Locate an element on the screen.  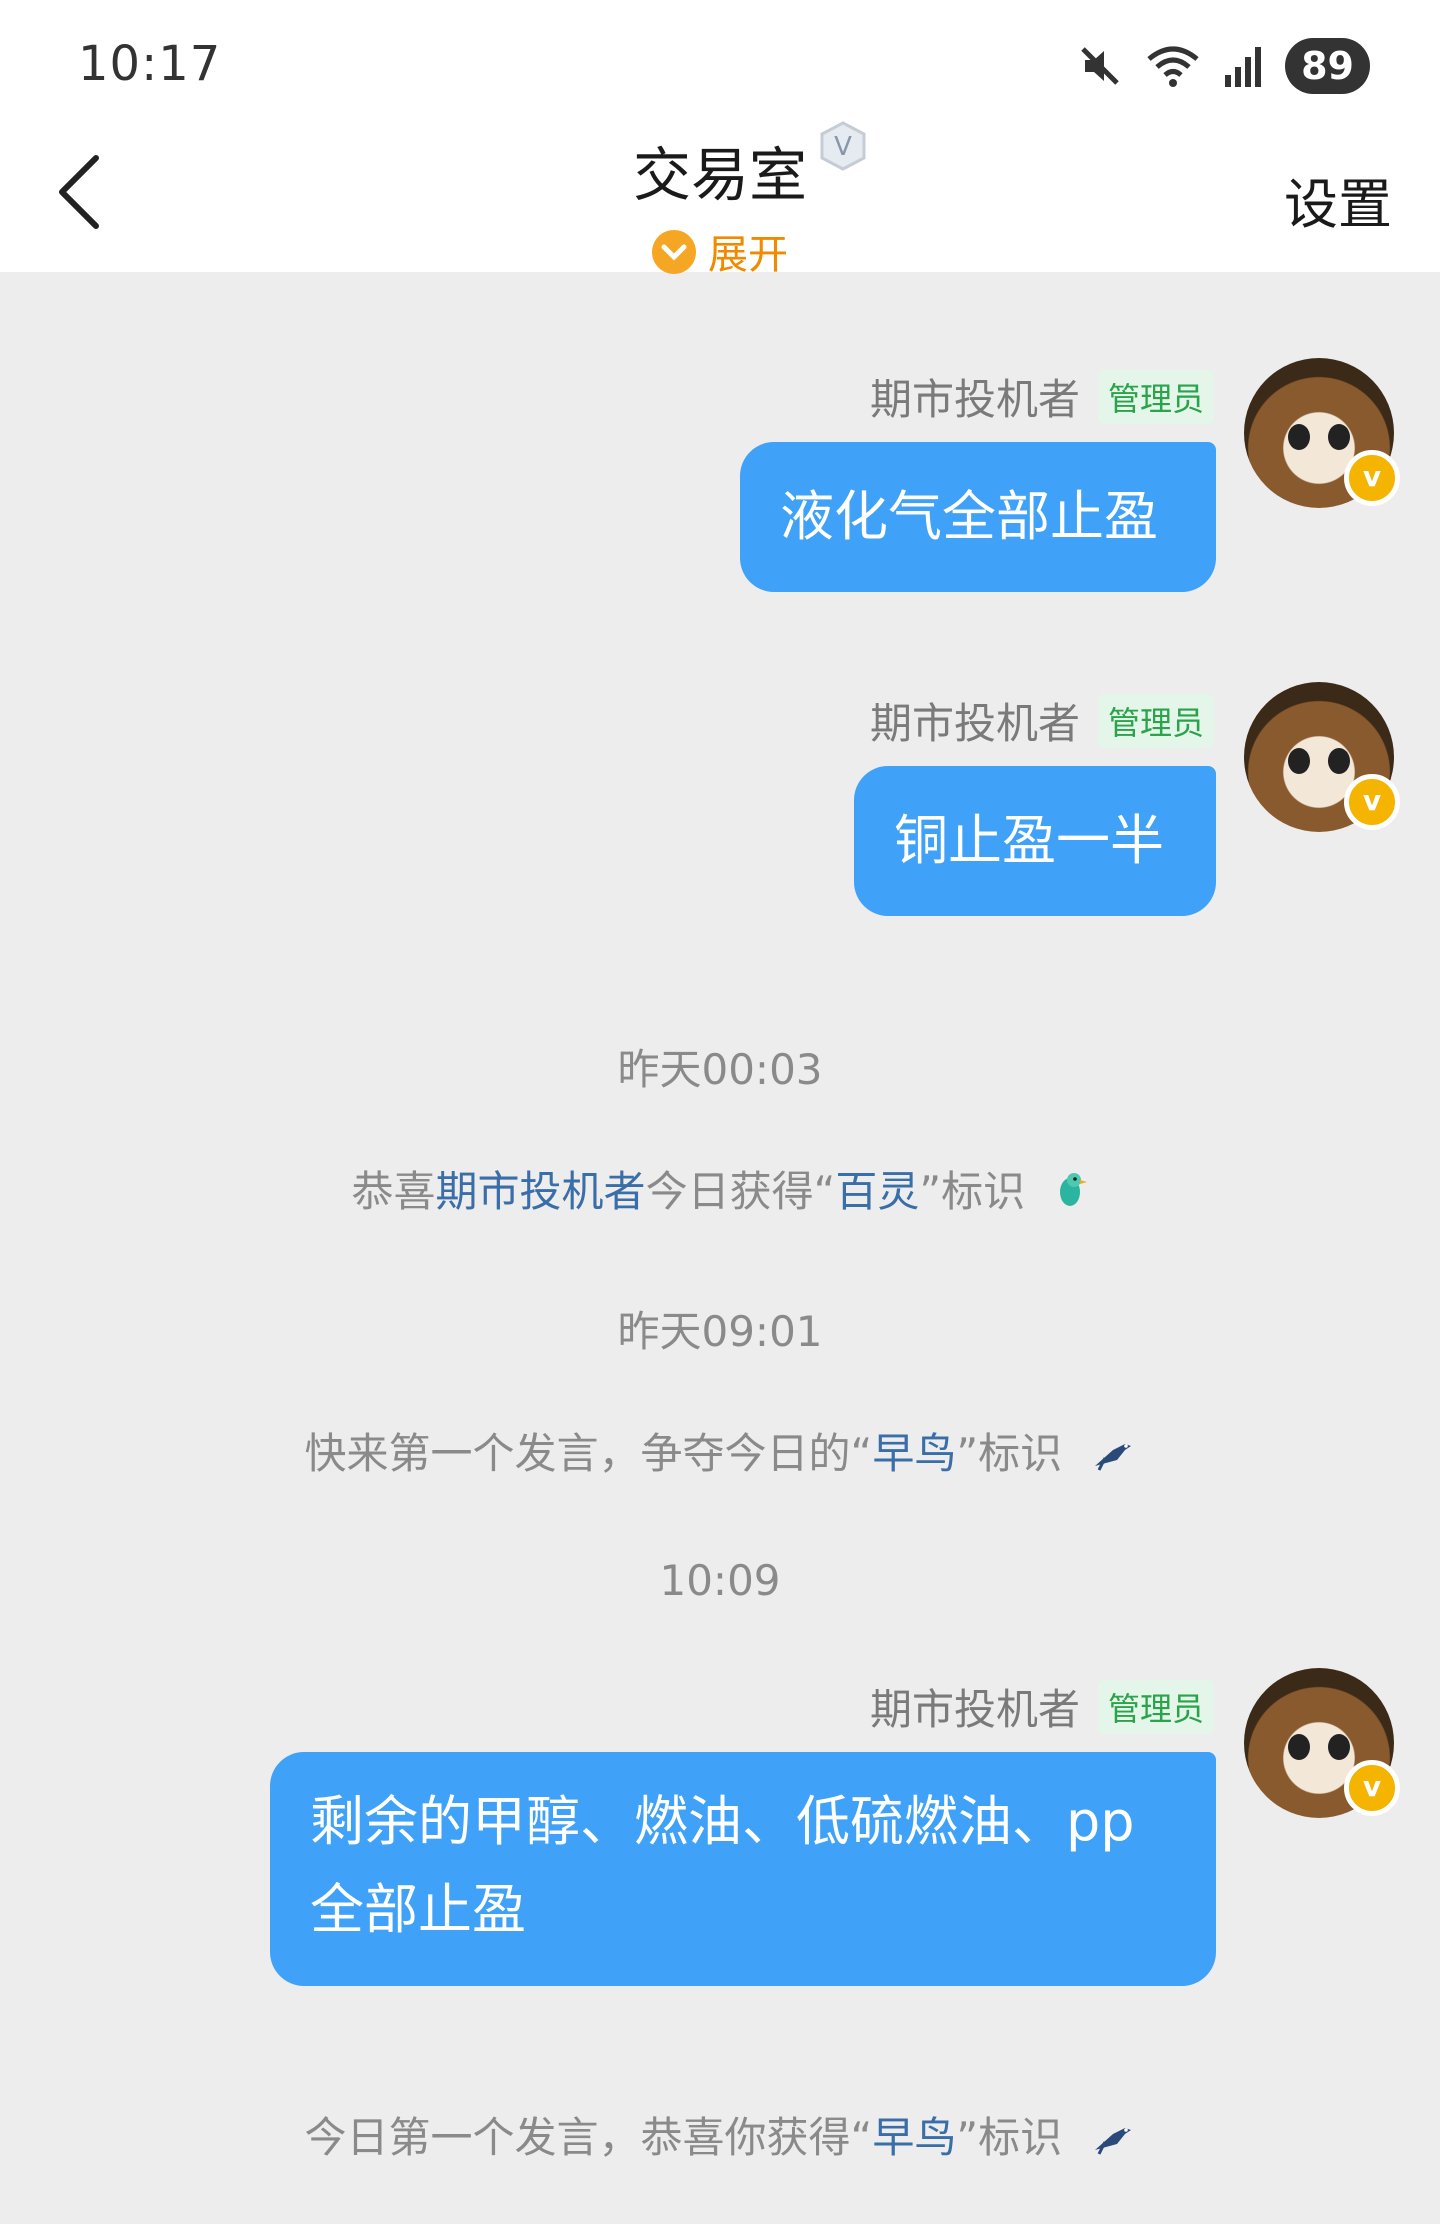
expand-label: 展开 is located at coordinates (748, 255).